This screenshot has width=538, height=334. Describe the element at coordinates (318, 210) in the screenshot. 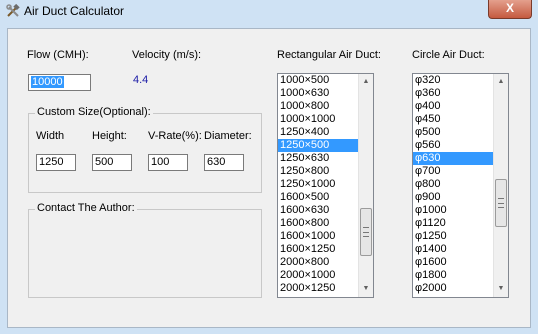

I see `list-item: 1600×630` at that location.